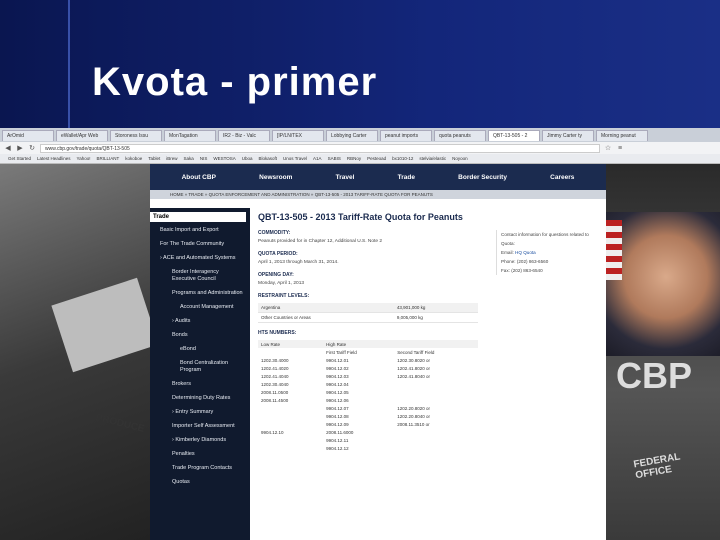  I want to click on sidebar-item: Bonds, so click(200, 334).